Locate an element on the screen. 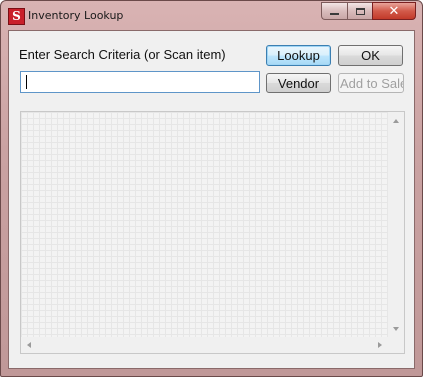 This screenshot has width=423, height=377. add-to-sale-button: Add to Sale is located at coordinates (371, 83).